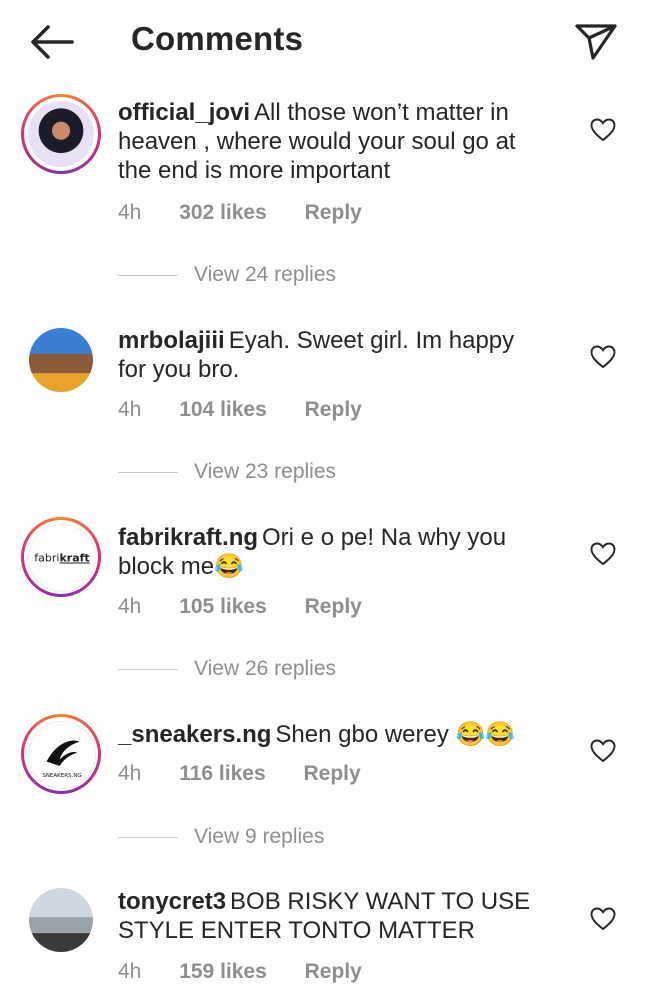  Describe the element at coordinates (171, 340) in the screenshot. I see `comment-username: mrbolajiii` at that location.